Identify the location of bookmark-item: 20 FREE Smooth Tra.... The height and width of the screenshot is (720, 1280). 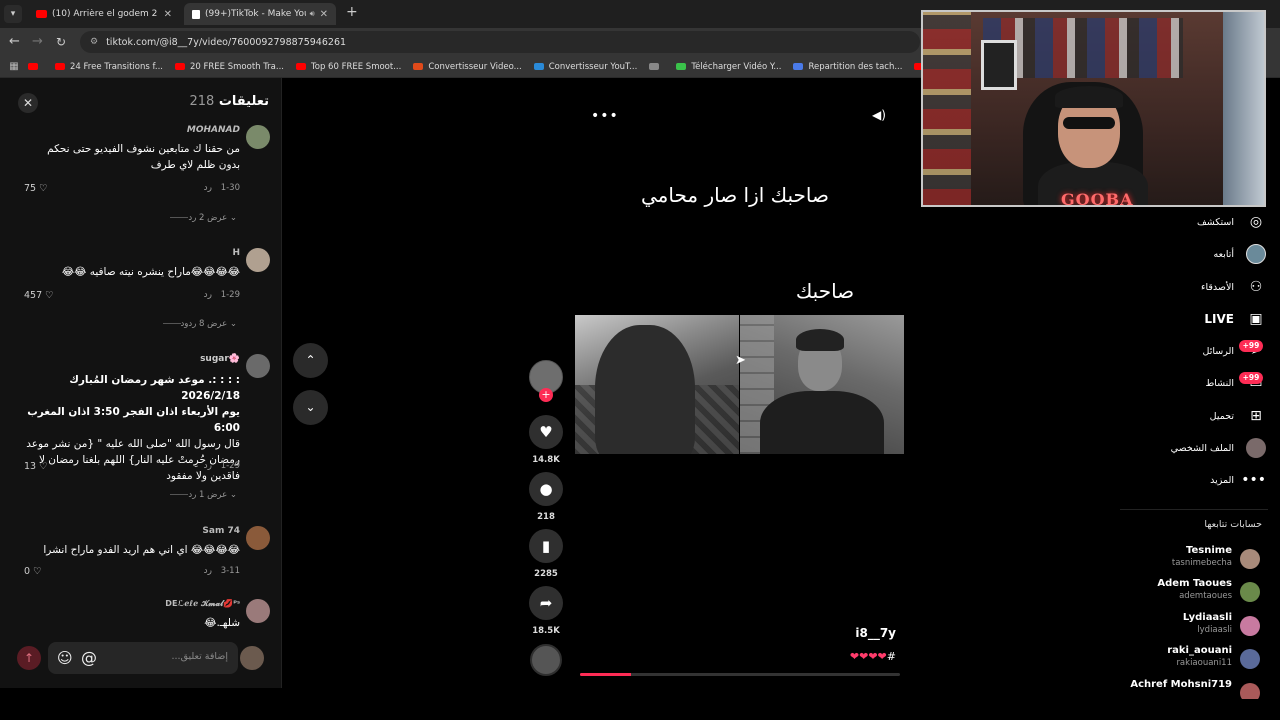
(229, 67).